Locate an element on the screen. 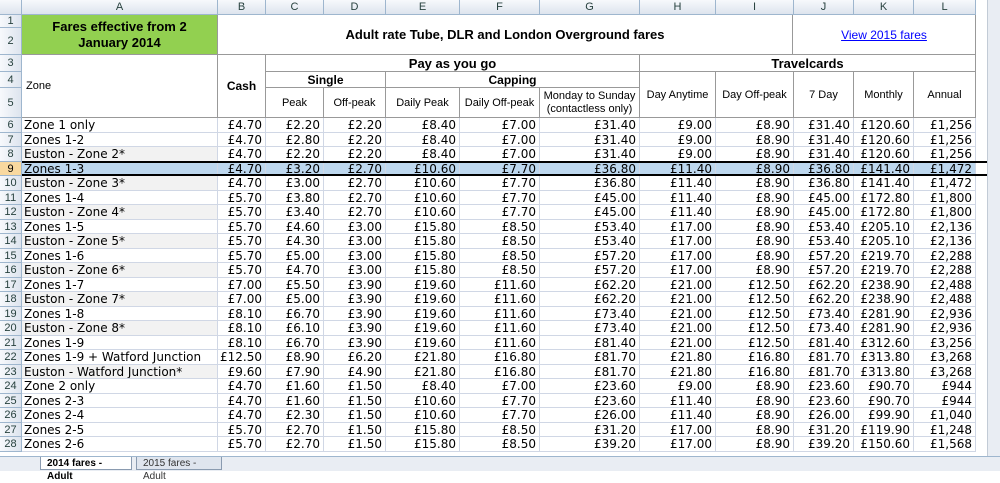  zone-cell: Zones 1-8 is located at coordinates (120, 314).